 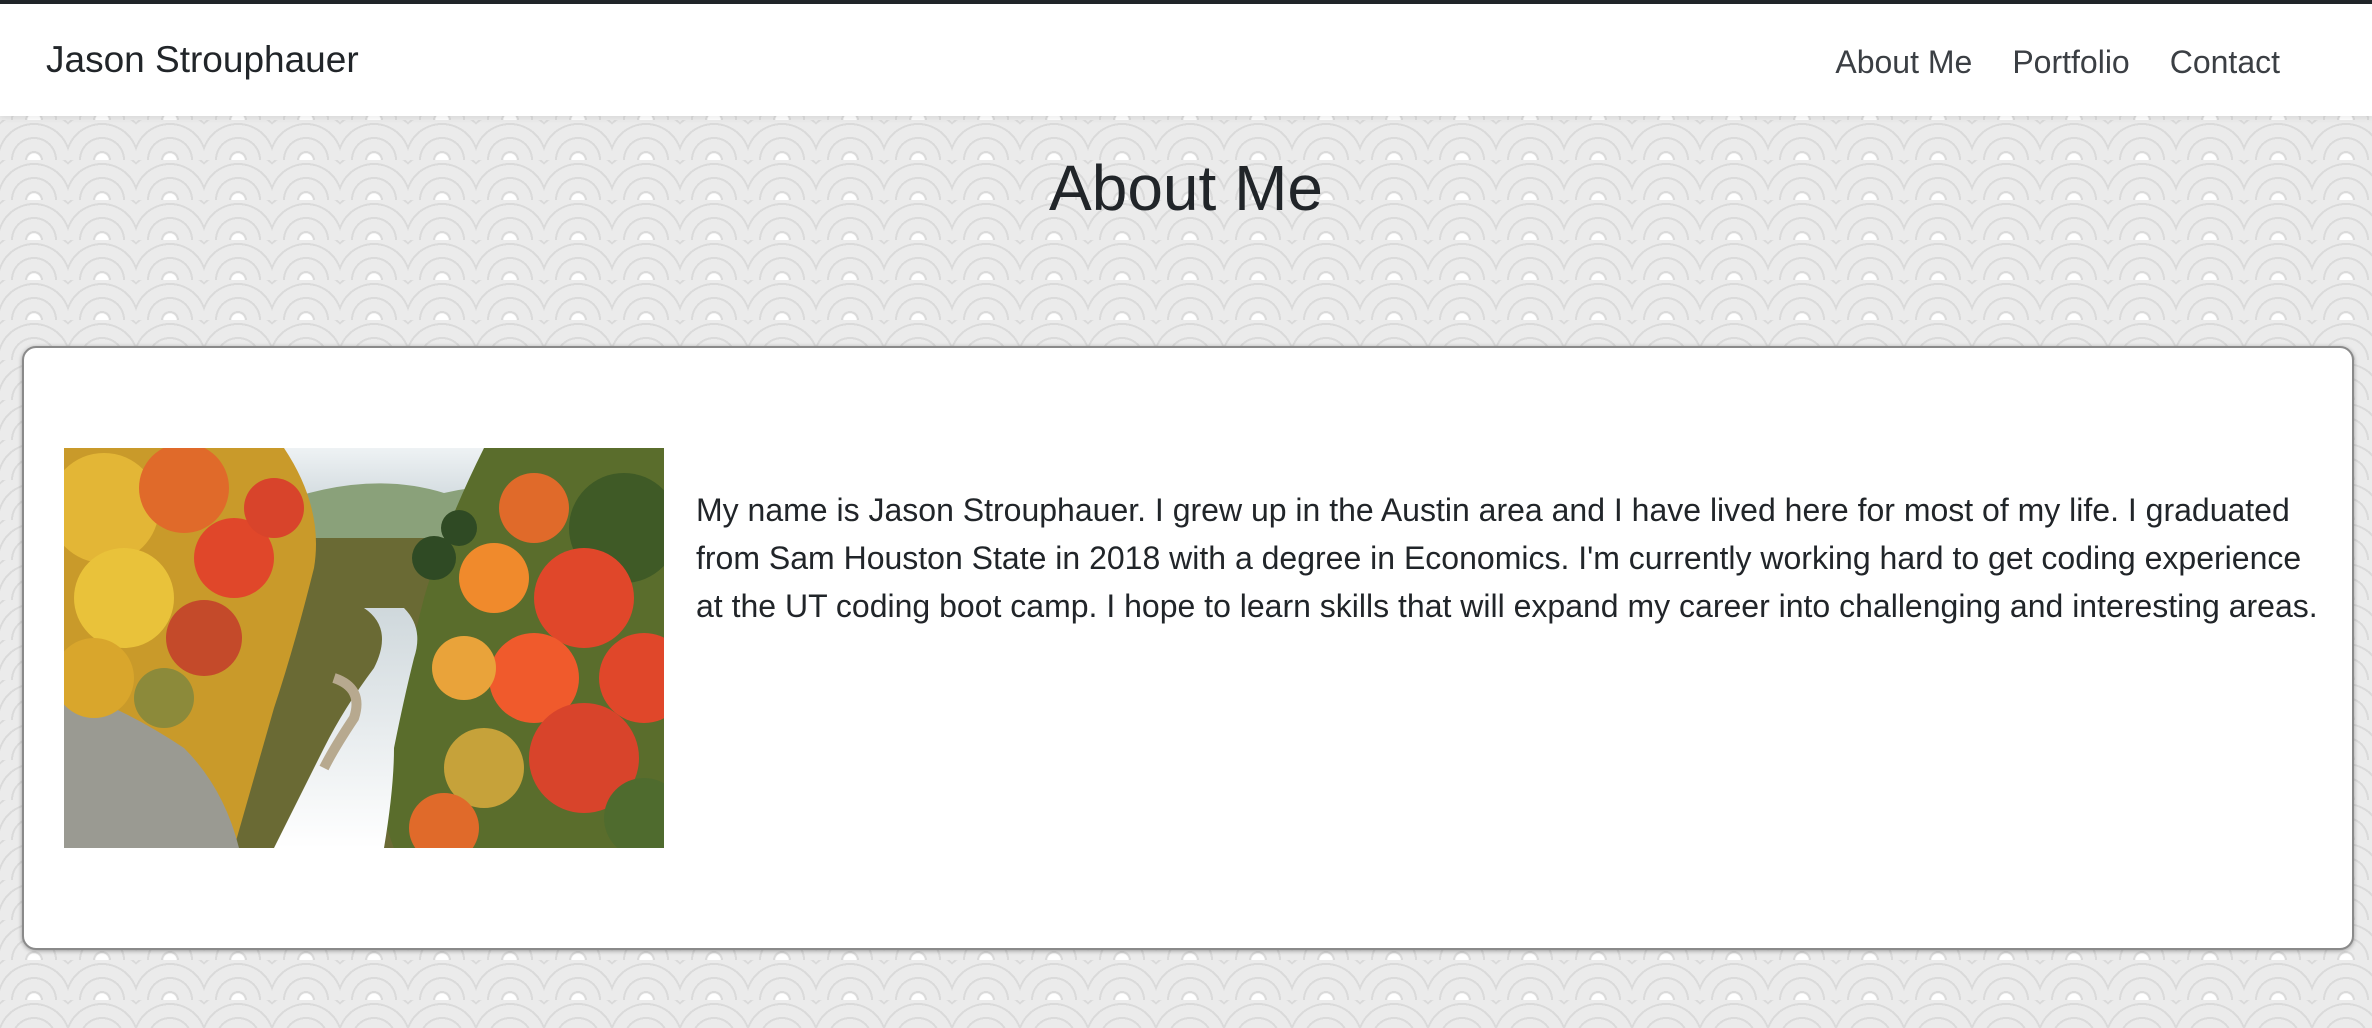 I want to click on nav-links: About Me Portfolio Contact, so click(x=2057, y=62).